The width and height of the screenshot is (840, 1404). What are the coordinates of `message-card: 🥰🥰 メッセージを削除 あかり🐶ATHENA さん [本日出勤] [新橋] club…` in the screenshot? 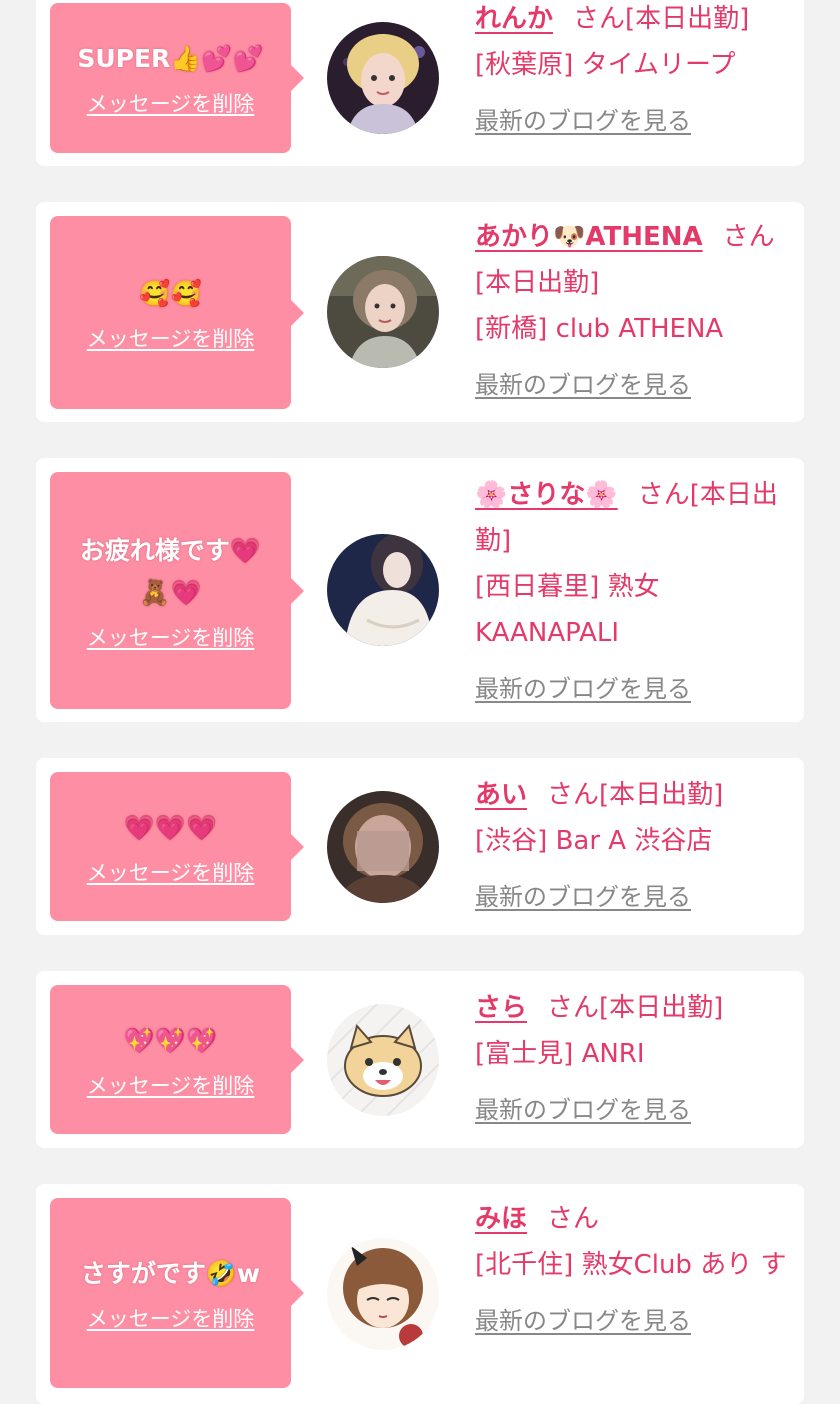 It's located at (420, 312).